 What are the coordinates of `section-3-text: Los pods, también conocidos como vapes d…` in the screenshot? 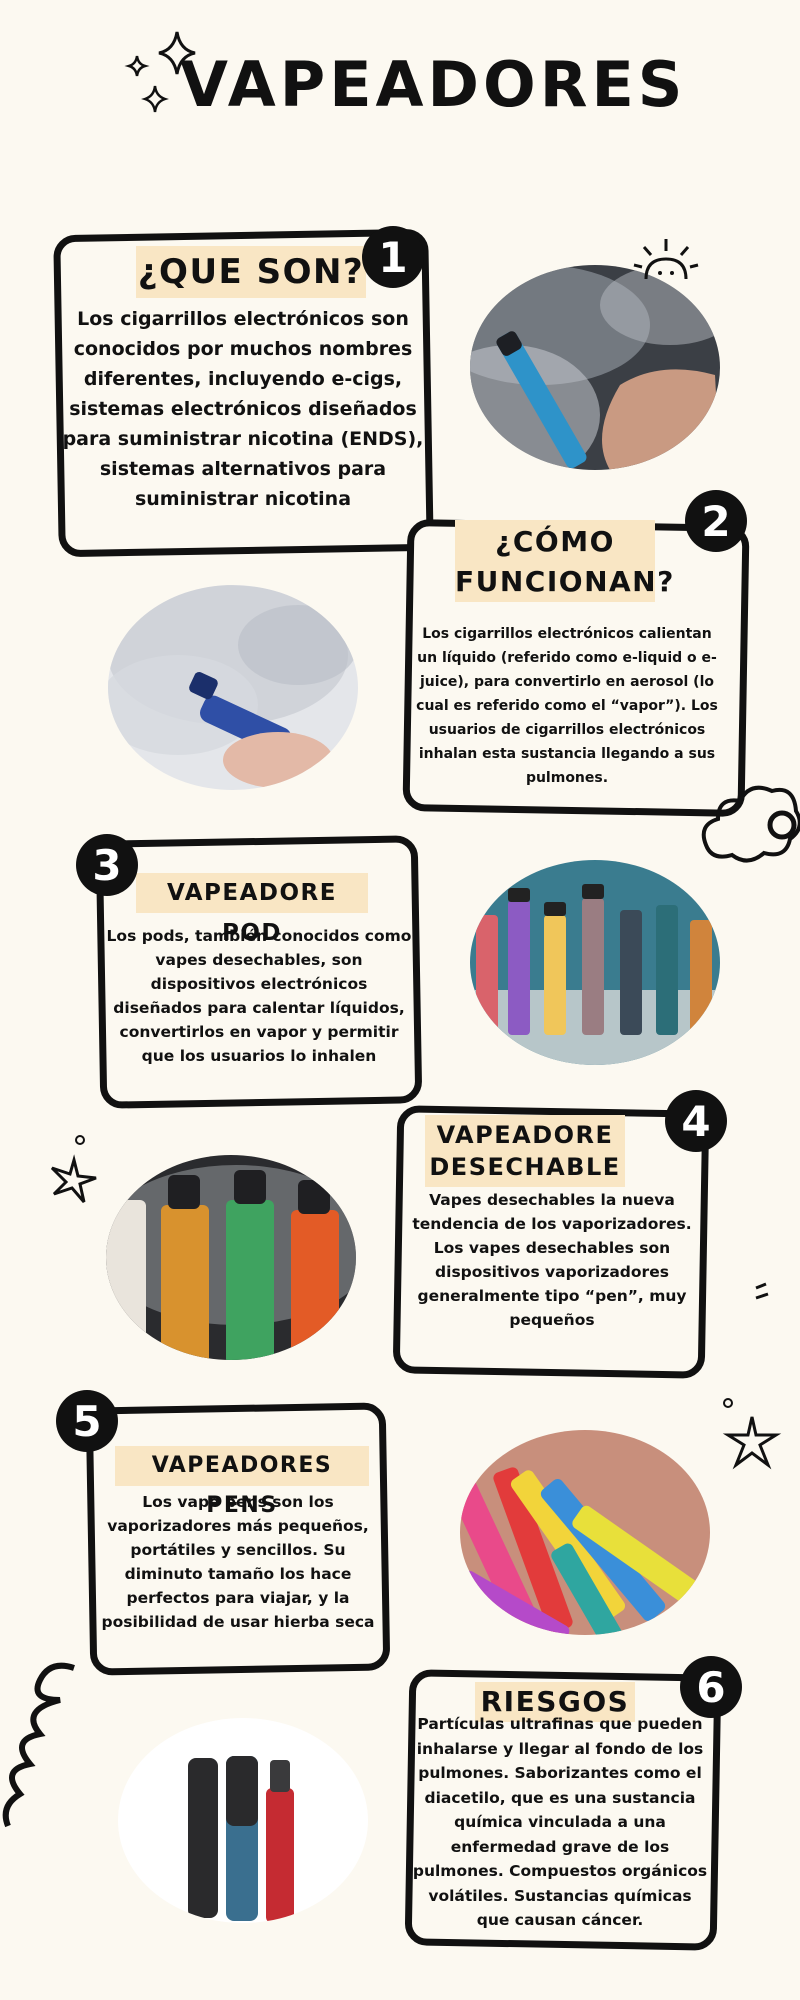 It's located at (259, 996).